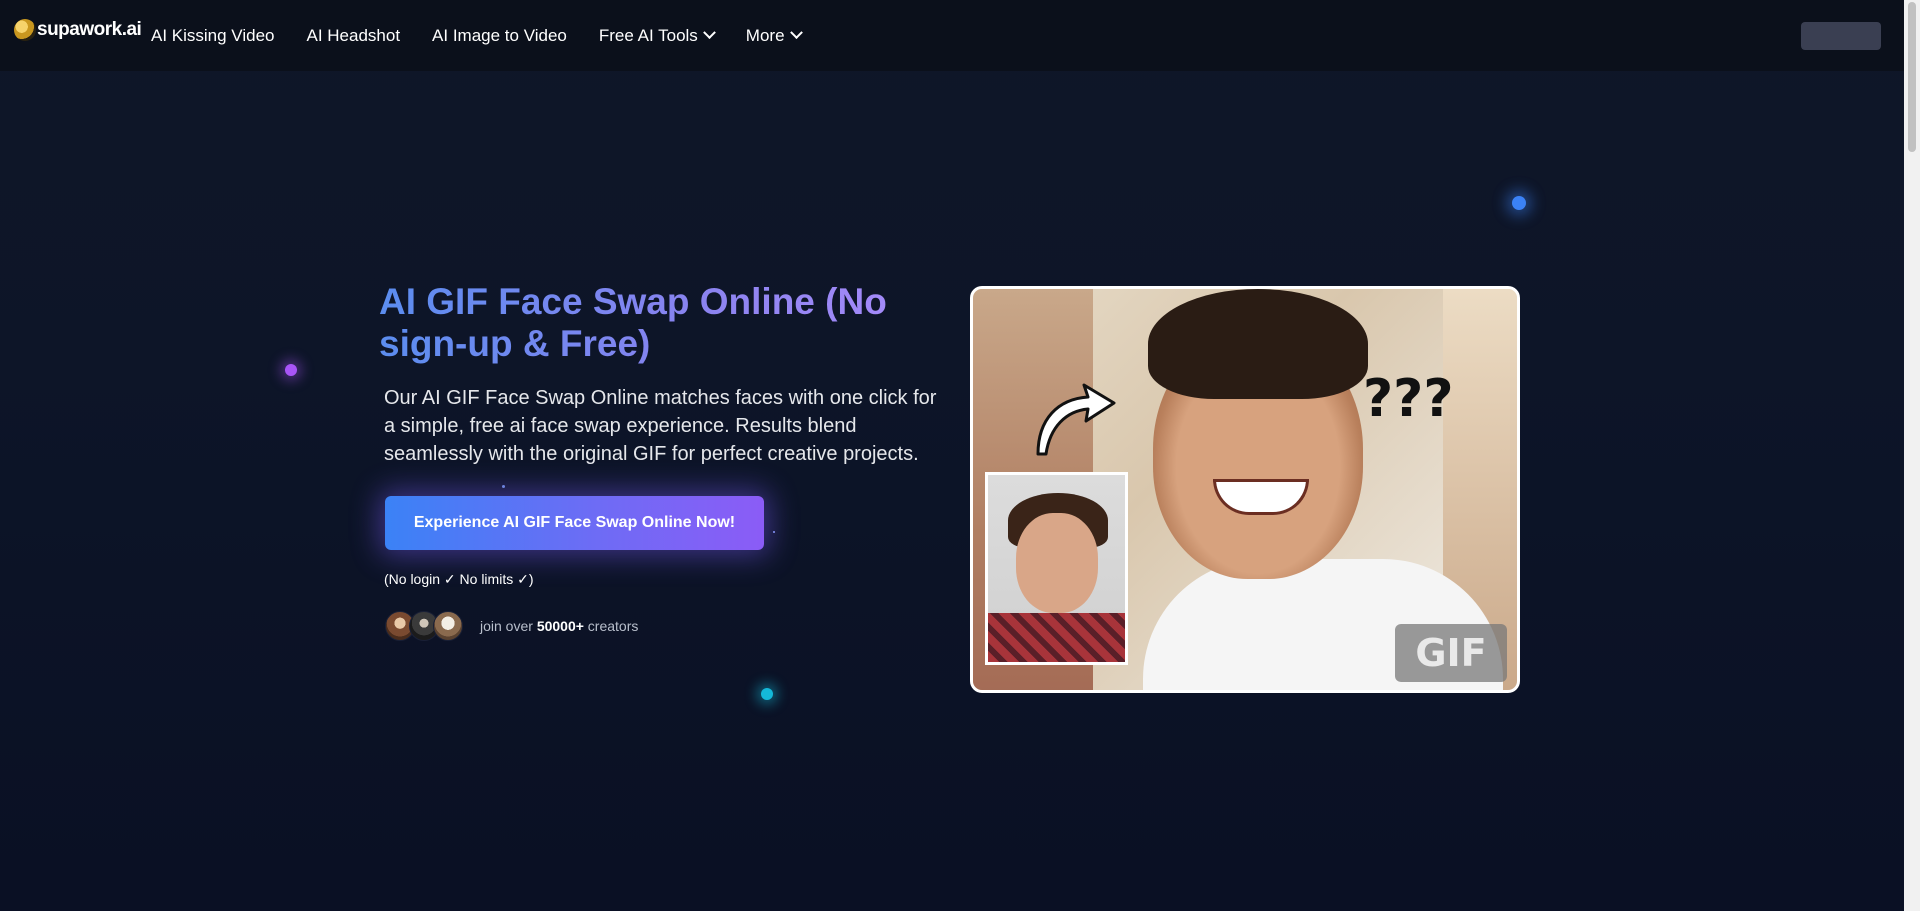 The height and width of the screenshot is (911, 1920). Describe the element at coordinates (1912, 455) in the screenshot. I see `page-scrollbar` at that location.